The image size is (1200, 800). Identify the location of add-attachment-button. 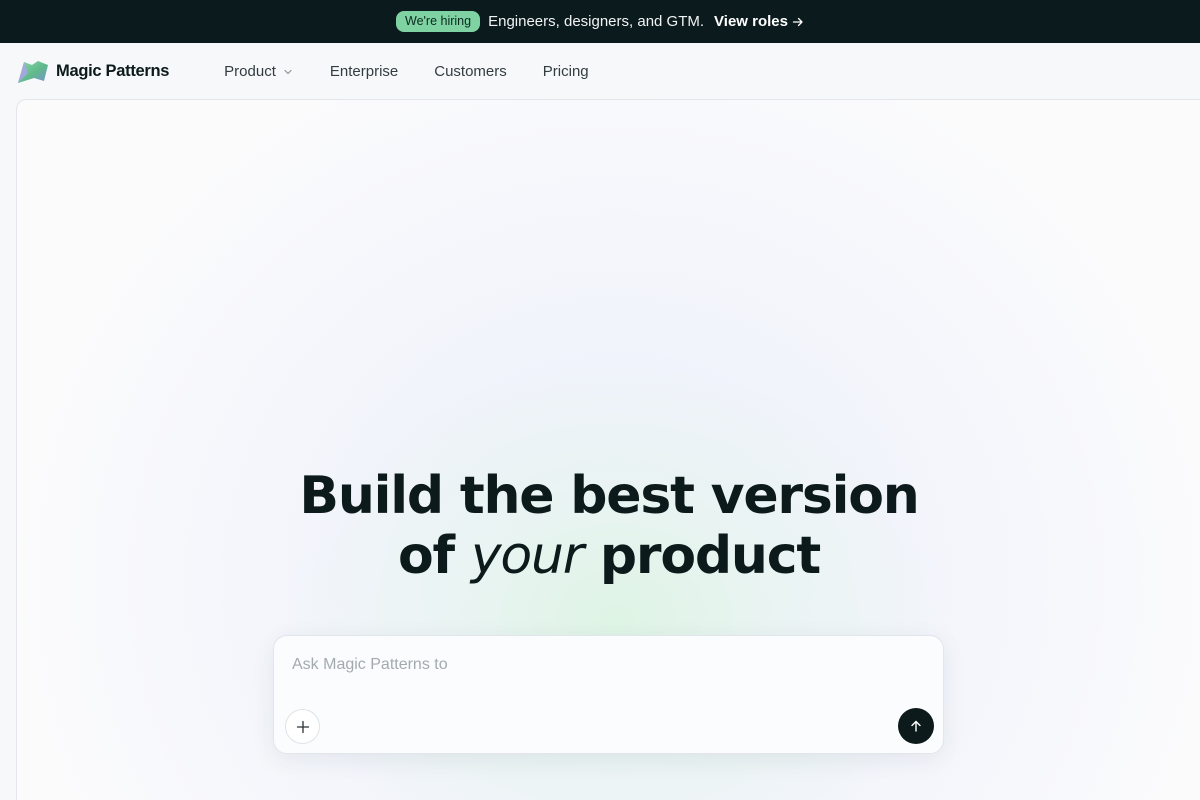
(302, 726).